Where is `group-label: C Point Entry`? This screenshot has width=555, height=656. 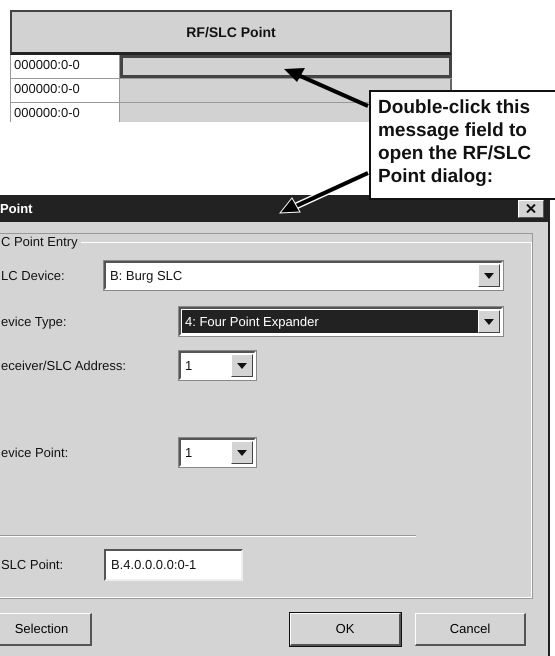
group-label: C Point Entry is located at coordinates (39, 242).